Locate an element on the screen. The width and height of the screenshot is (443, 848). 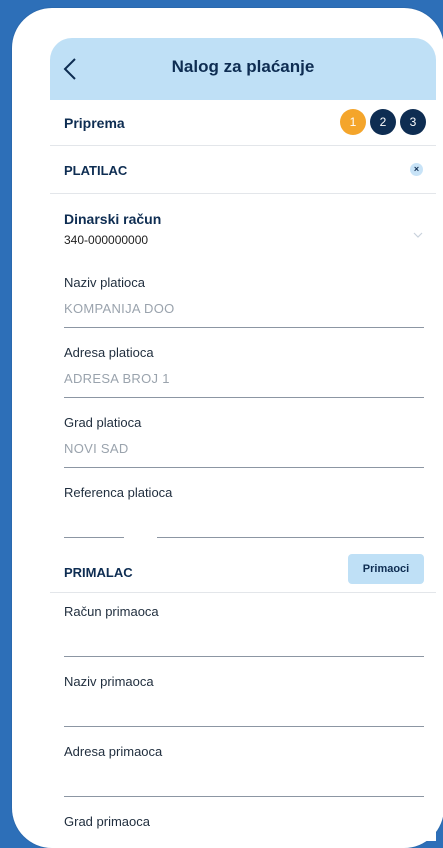
payer-name-field: Naziv platioca KOMPANIJA DOO is located at coordinates (243, 299).